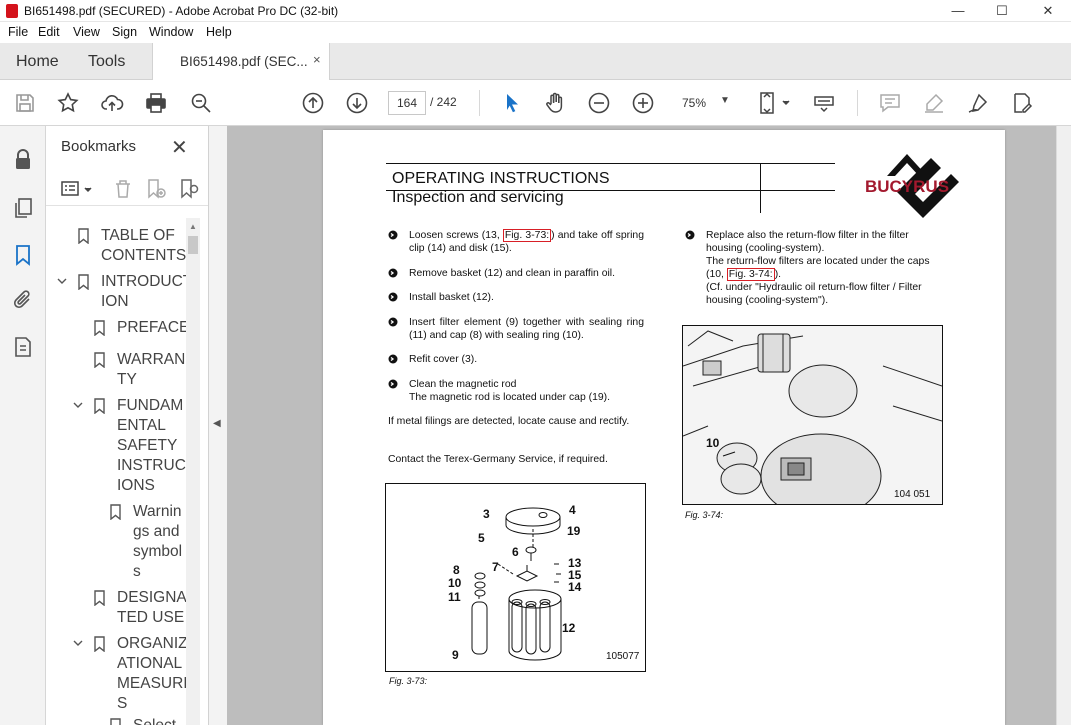 This screenshot has width=1071, height=725. I want to click on heading-line-2: Inspection and servicing, so click(478, 197).